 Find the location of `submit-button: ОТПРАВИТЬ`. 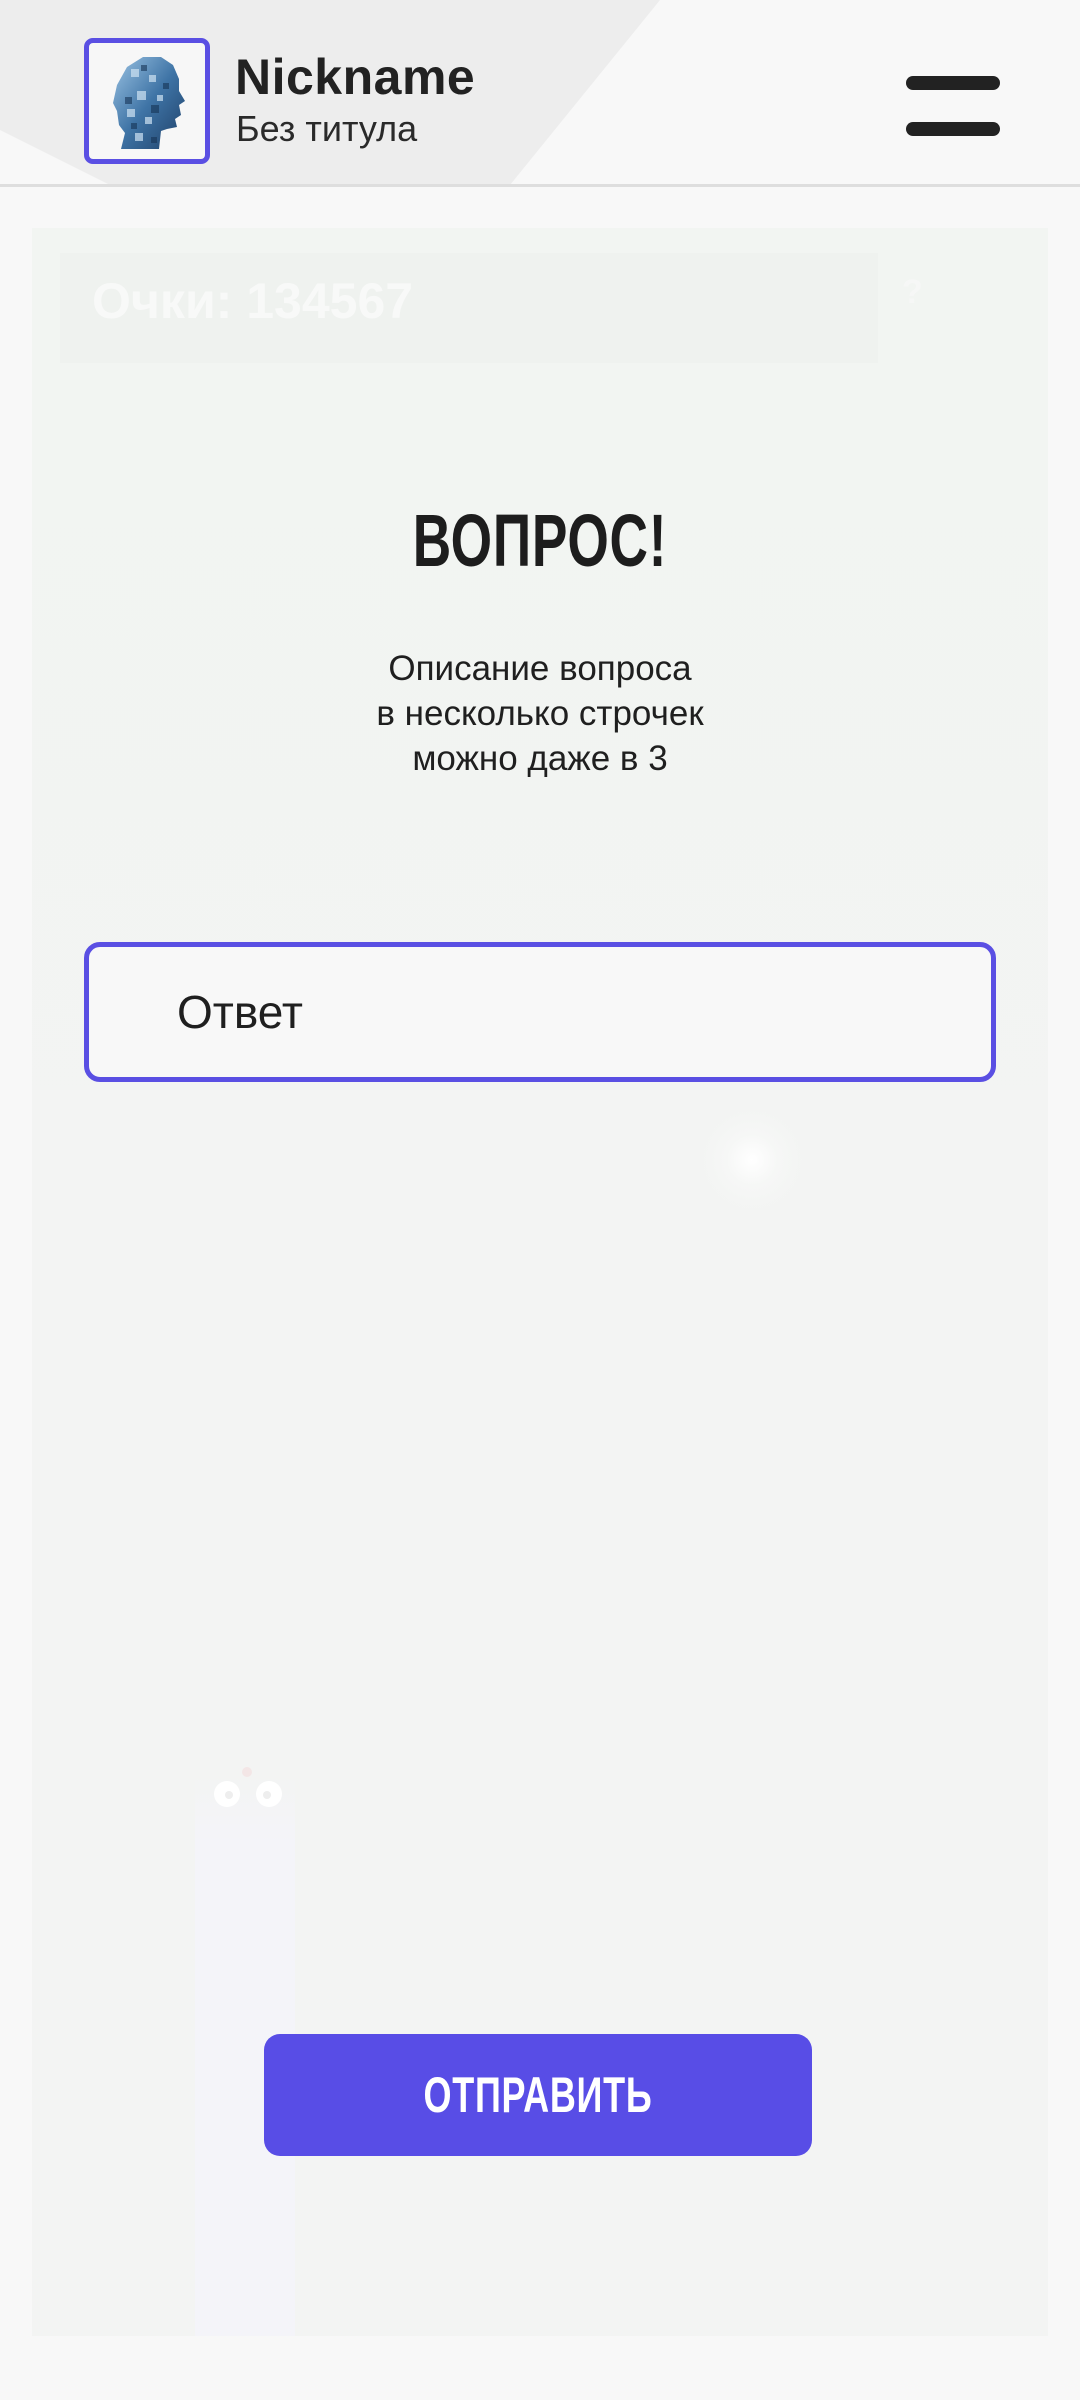

submit-button: ОТПРАВИТЬ is located at coordinates (538, 2095).